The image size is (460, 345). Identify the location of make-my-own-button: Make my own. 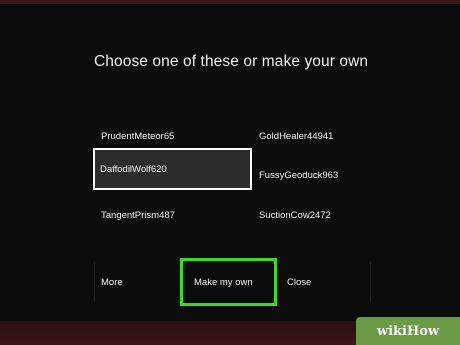
(228, 282).